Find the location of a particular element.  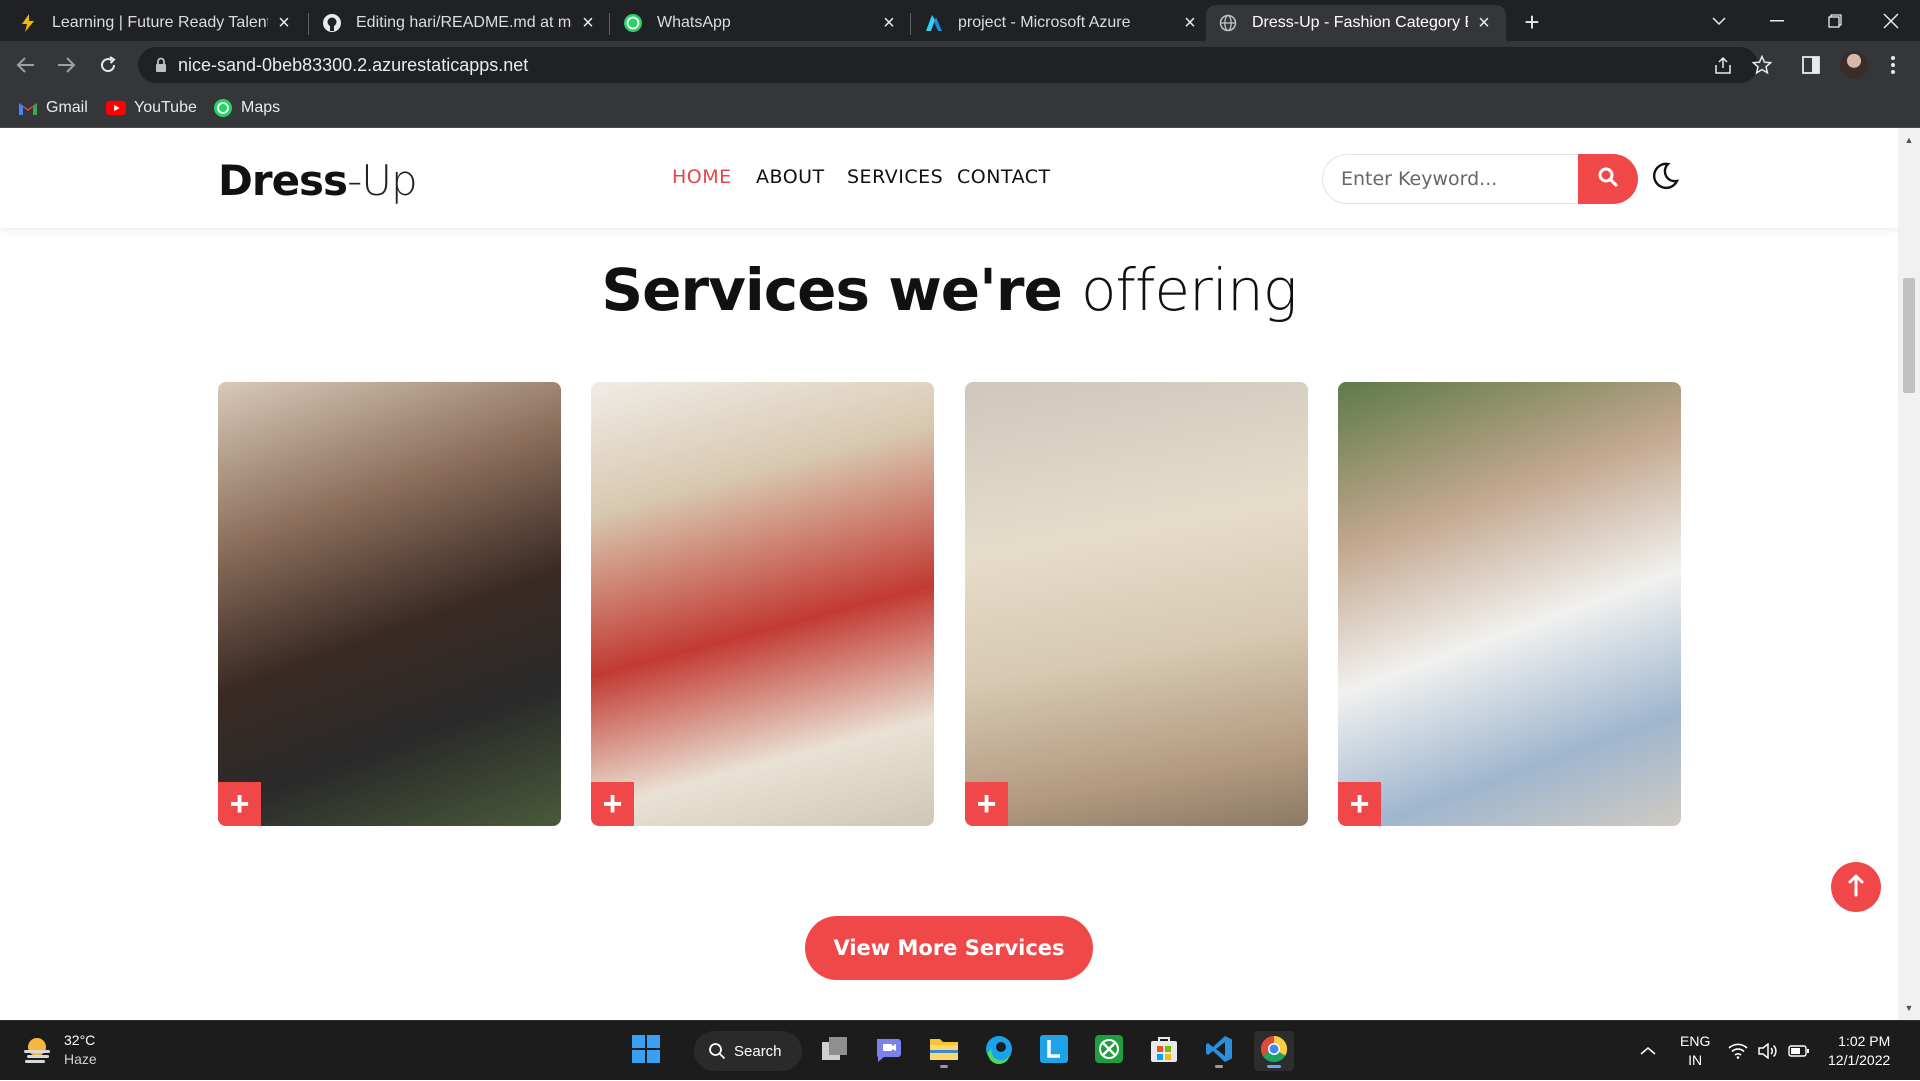

service-card-sewing-machine: + is located at coordinates (762, 604).